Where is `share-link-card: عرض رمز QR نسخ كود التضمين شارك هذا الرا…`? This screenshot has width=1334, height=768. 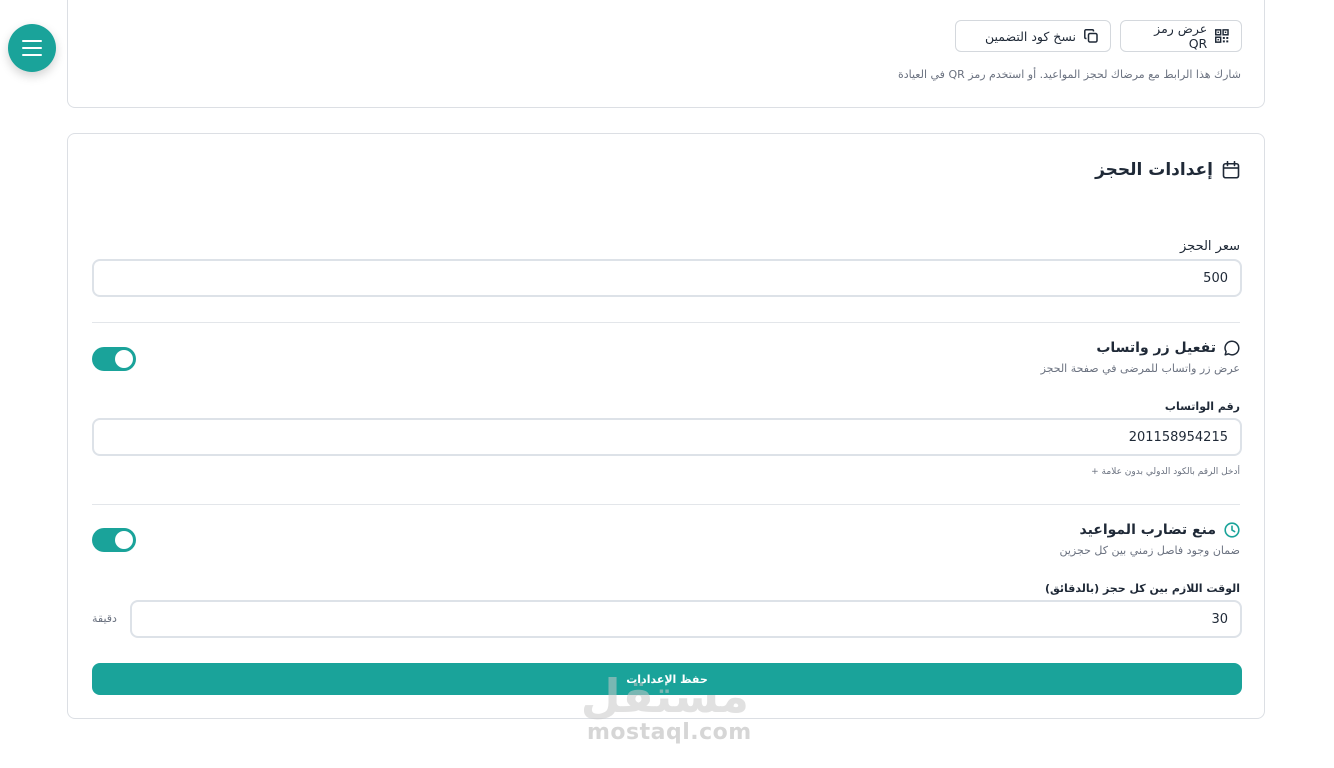
share-link-card: عرض رمز QR نسخ كود التضمين شارك هذا الرا… is located at coordinates (666, 54).